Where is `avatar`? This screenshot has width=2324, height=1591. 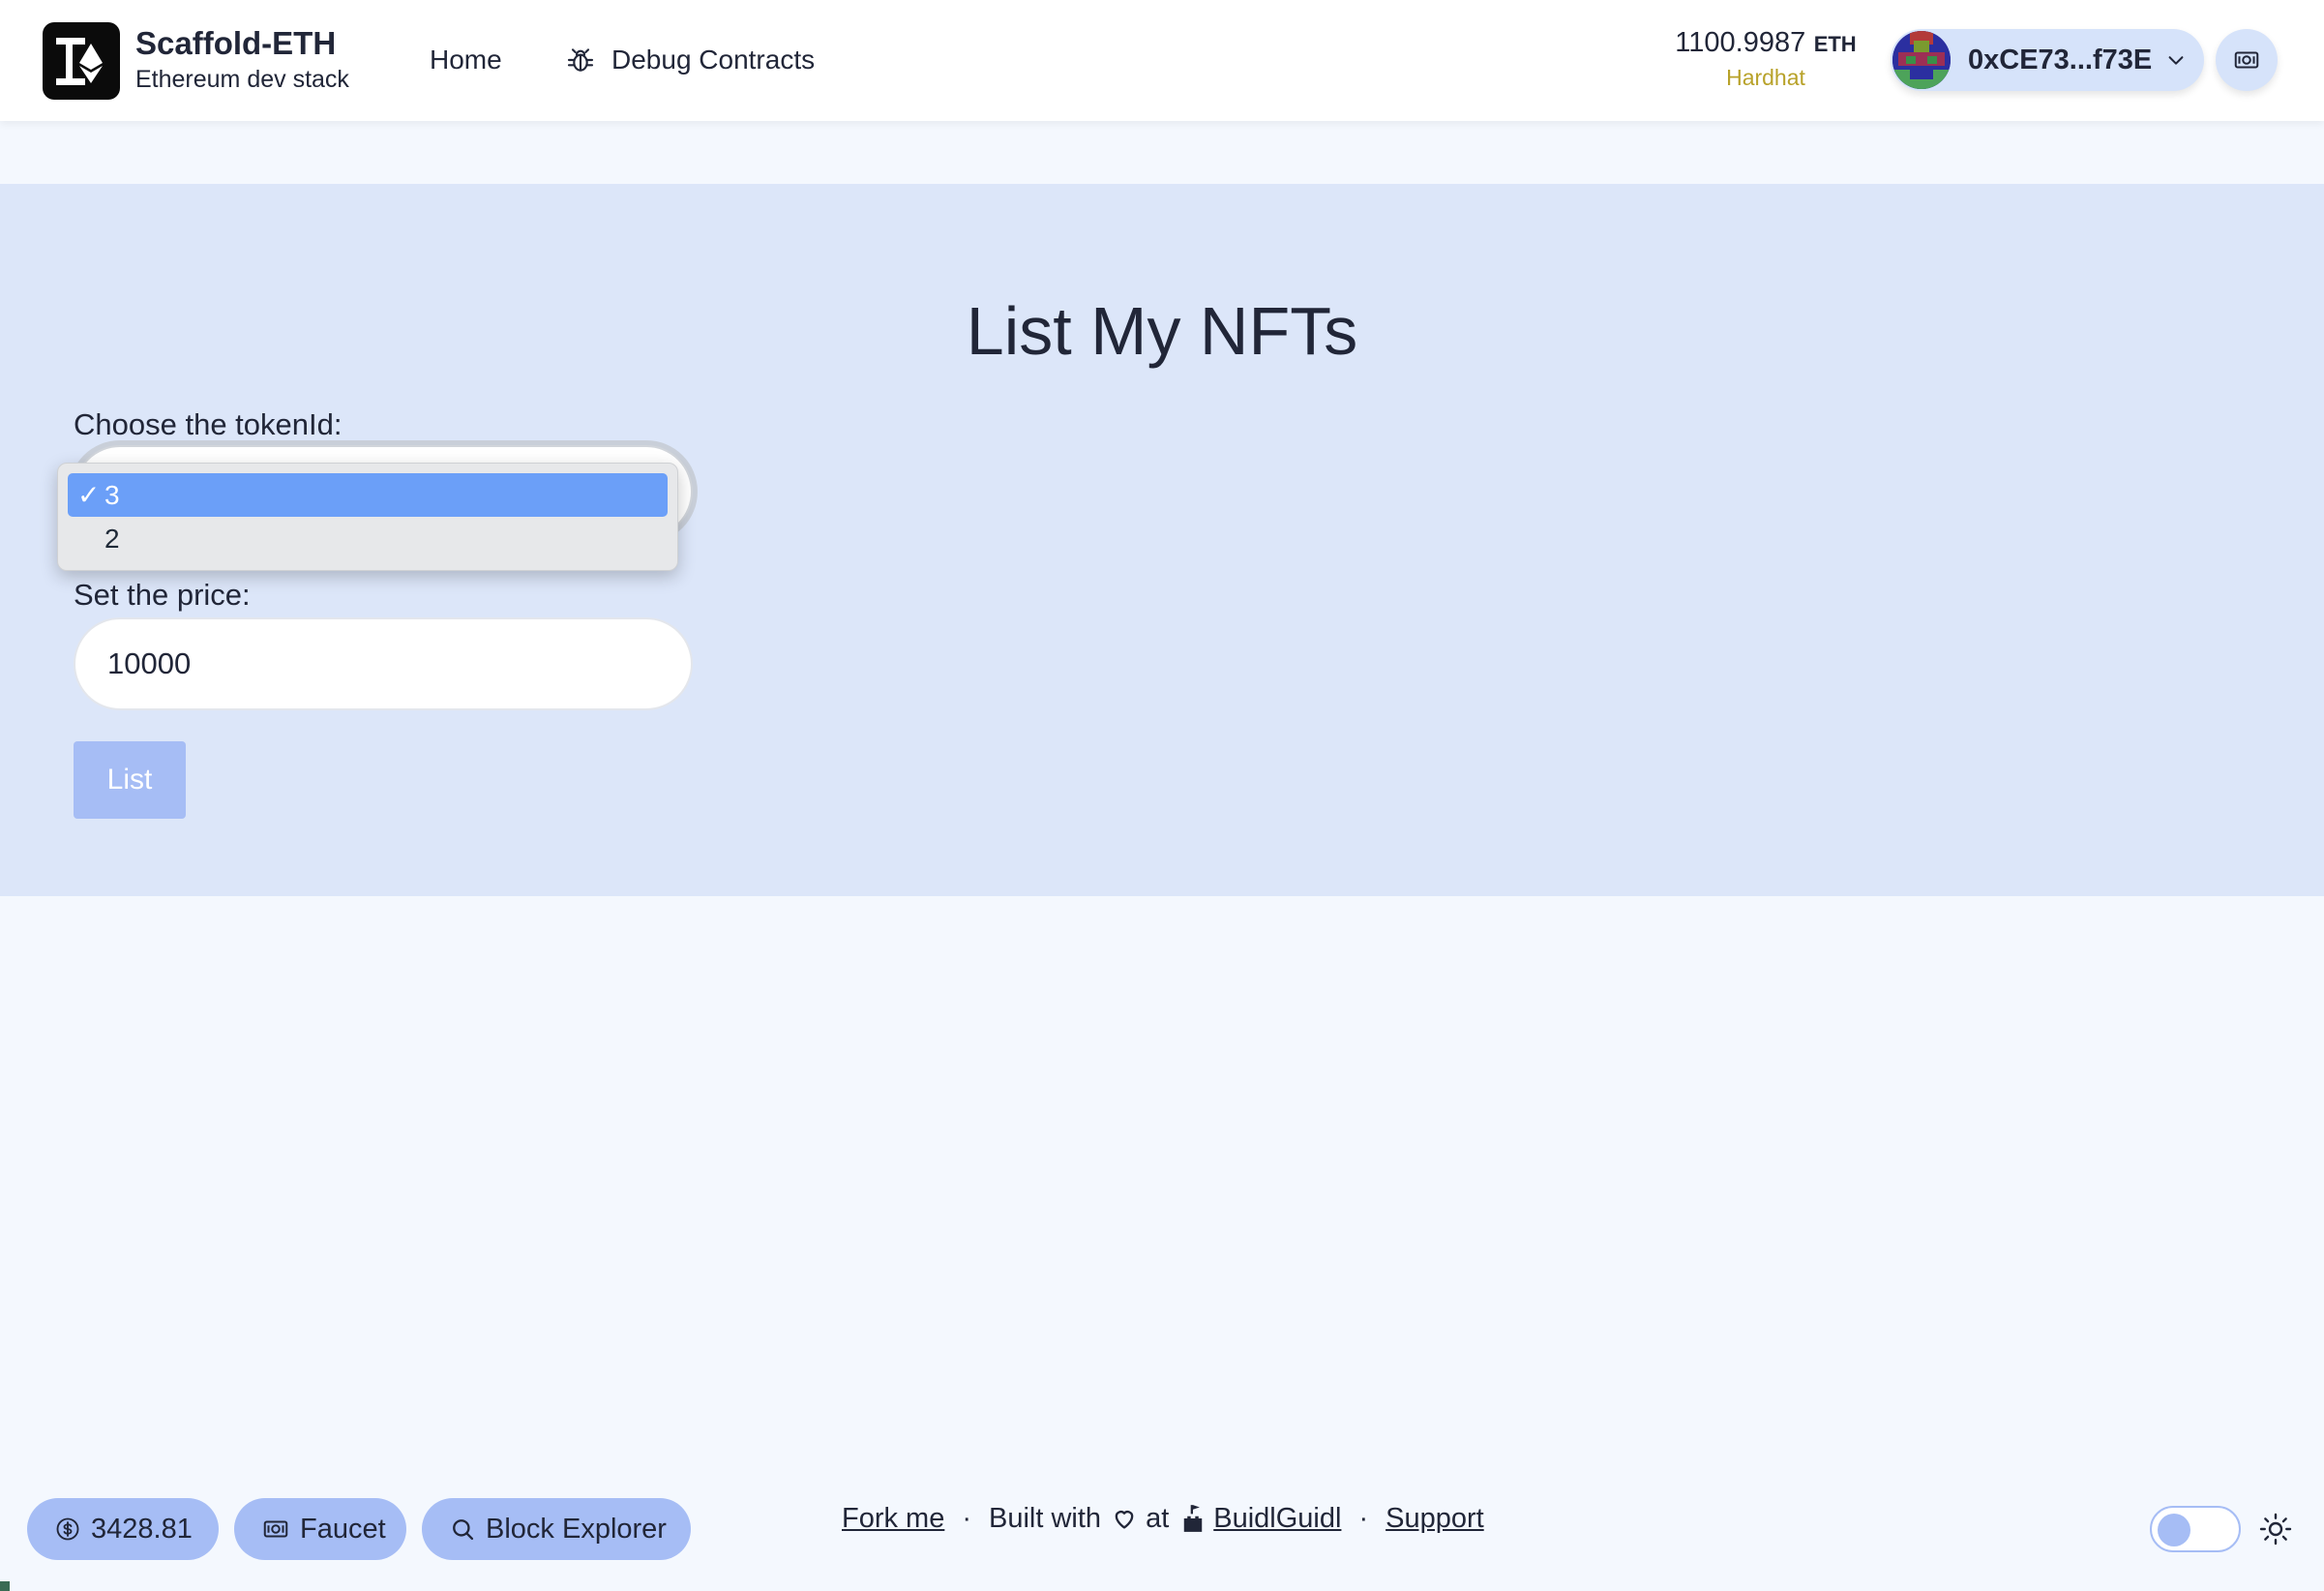
avatar is located at coordinates (1922, 60).